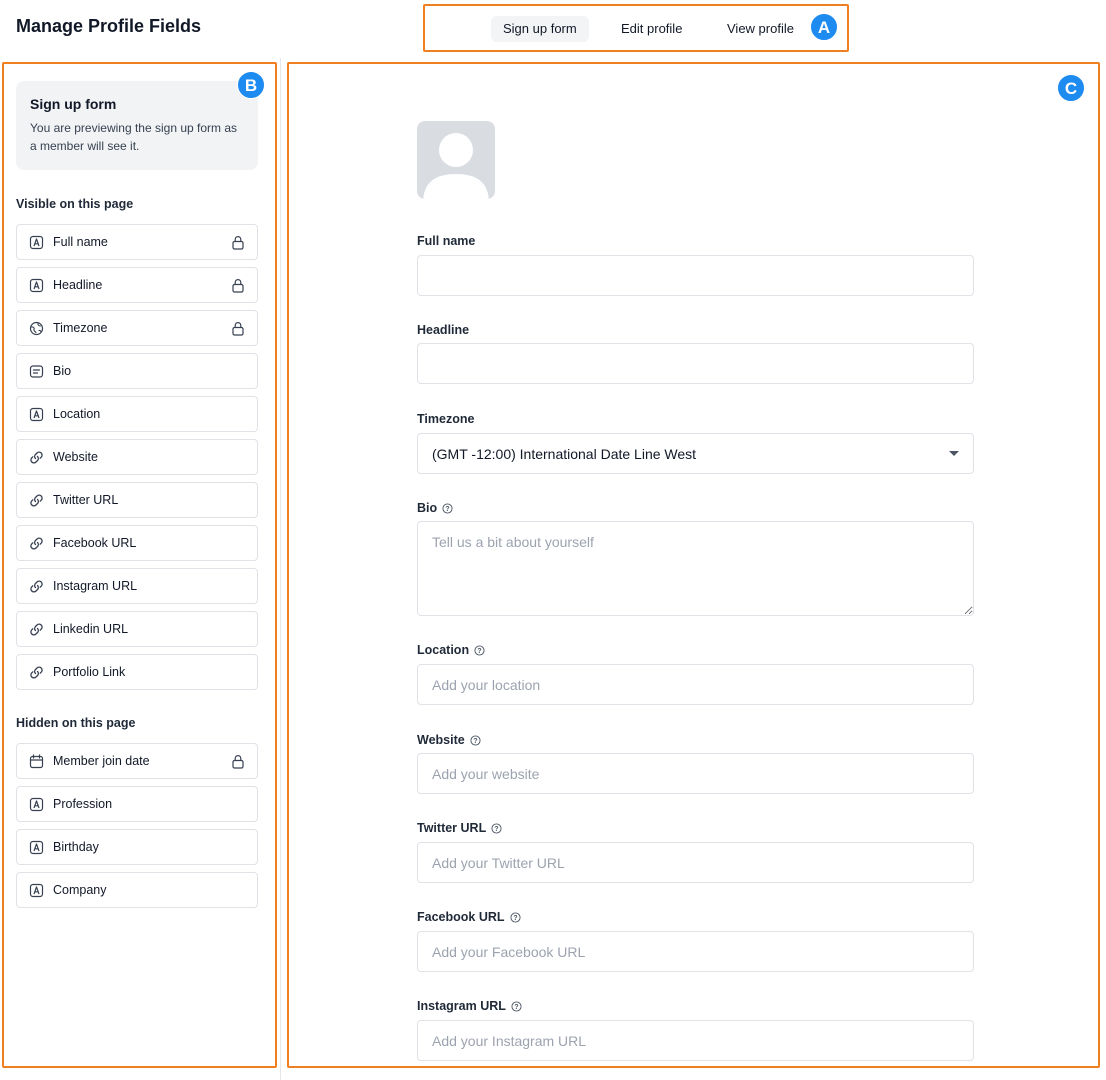  I want to click on twitter-url-label: Twitter URL ?, so click(459, 828).